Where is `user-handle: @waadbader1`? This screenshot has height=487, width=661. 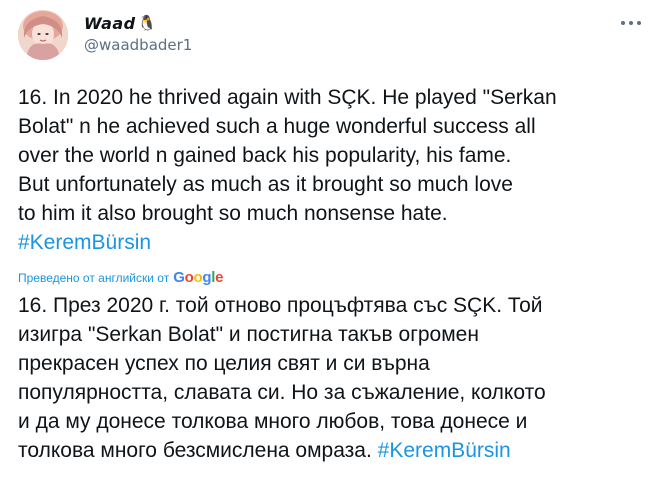
user-handle: @waadbader1 is located at coordinates (138, 45).